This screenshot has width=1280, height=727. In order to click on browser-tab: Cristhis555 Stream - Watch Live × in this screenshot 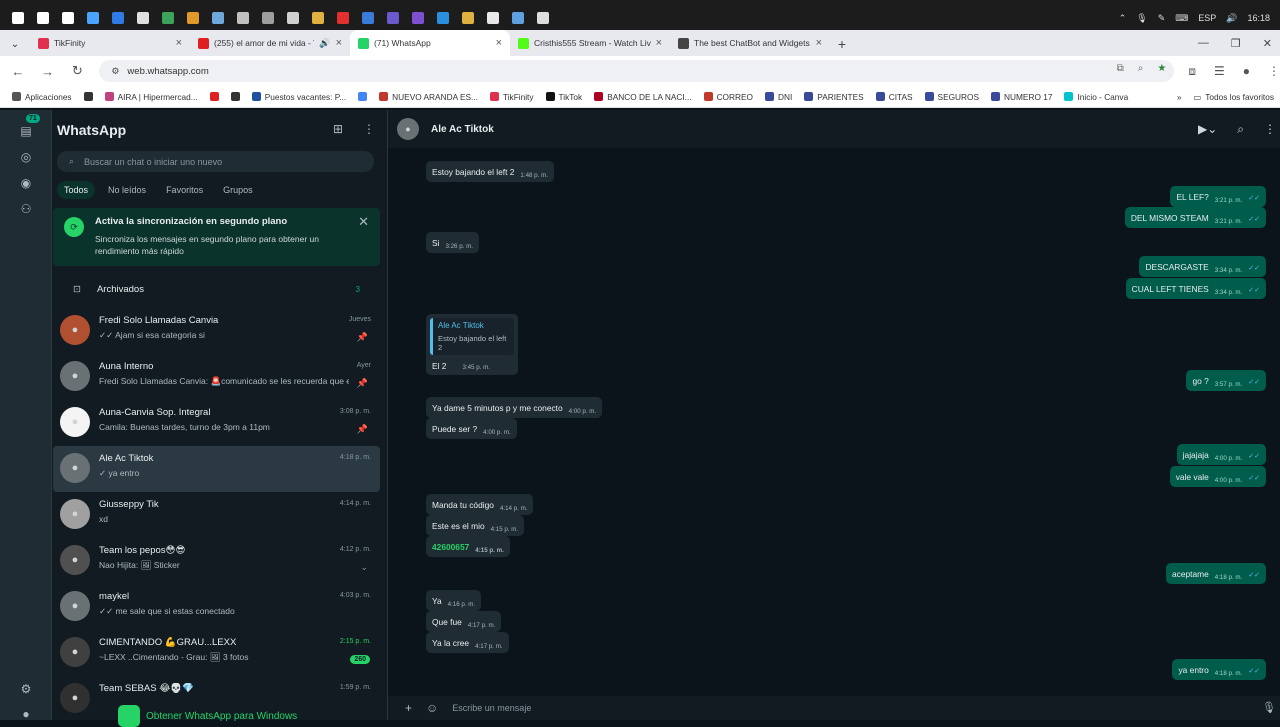, I will do `click(590, 43)`.